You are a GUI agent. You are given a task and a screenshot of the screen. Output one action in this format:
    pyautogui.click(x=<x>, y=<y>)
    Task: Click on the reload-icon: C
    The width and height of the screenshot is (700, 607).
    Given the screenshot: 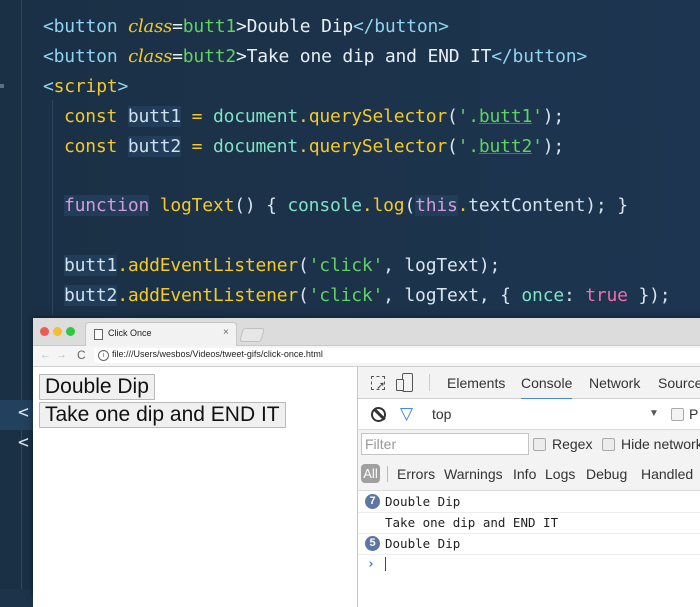 What is the action you would take?
    pyautogui.click(x=81, y=355)
    